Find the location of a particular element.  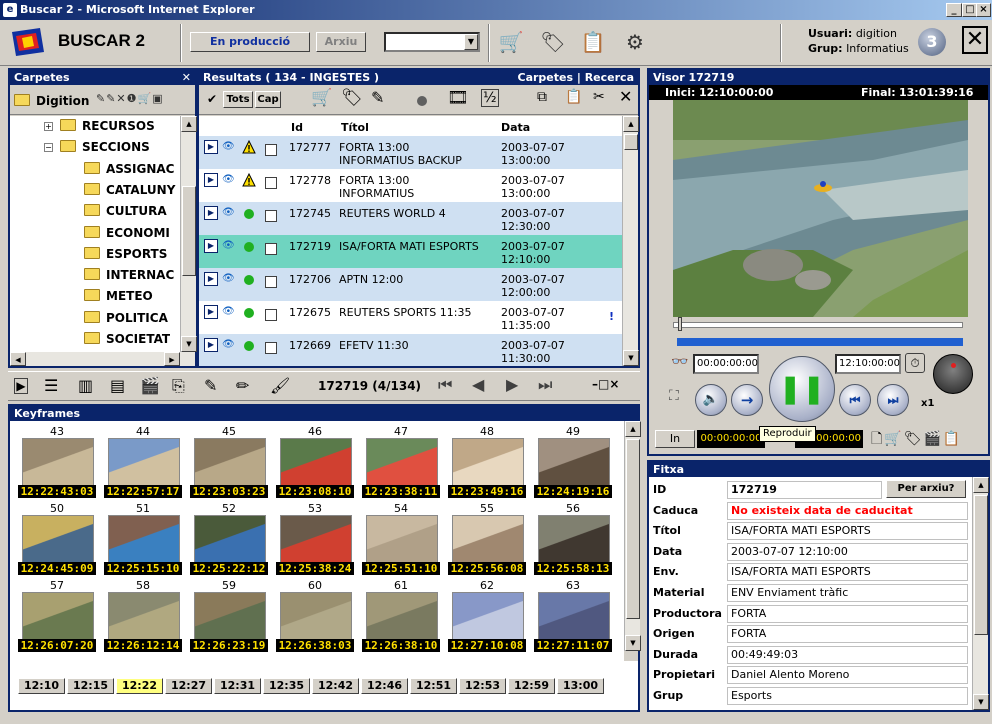

tag-icon: 🏷 is located at coordinates (352, 98).